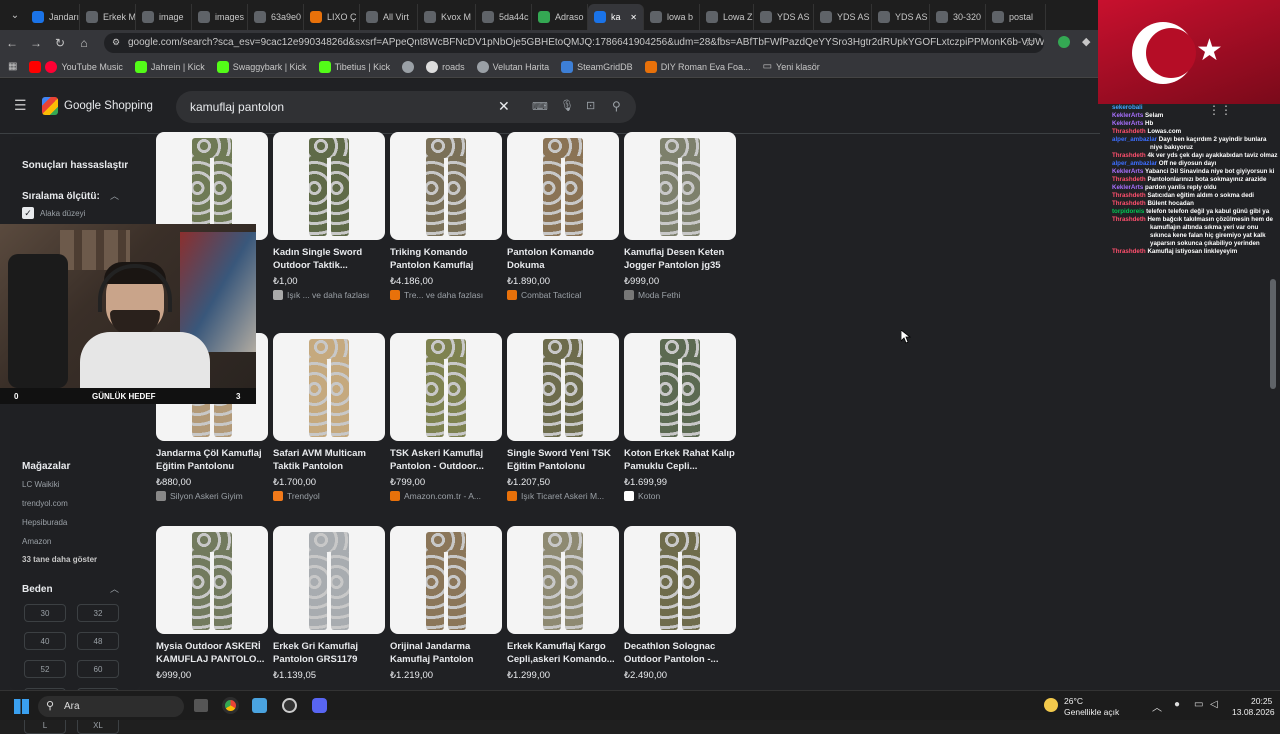 This screenshot has width=1280, height=734. I want to click on clear-search-icon: ✕, so click(504, 106).